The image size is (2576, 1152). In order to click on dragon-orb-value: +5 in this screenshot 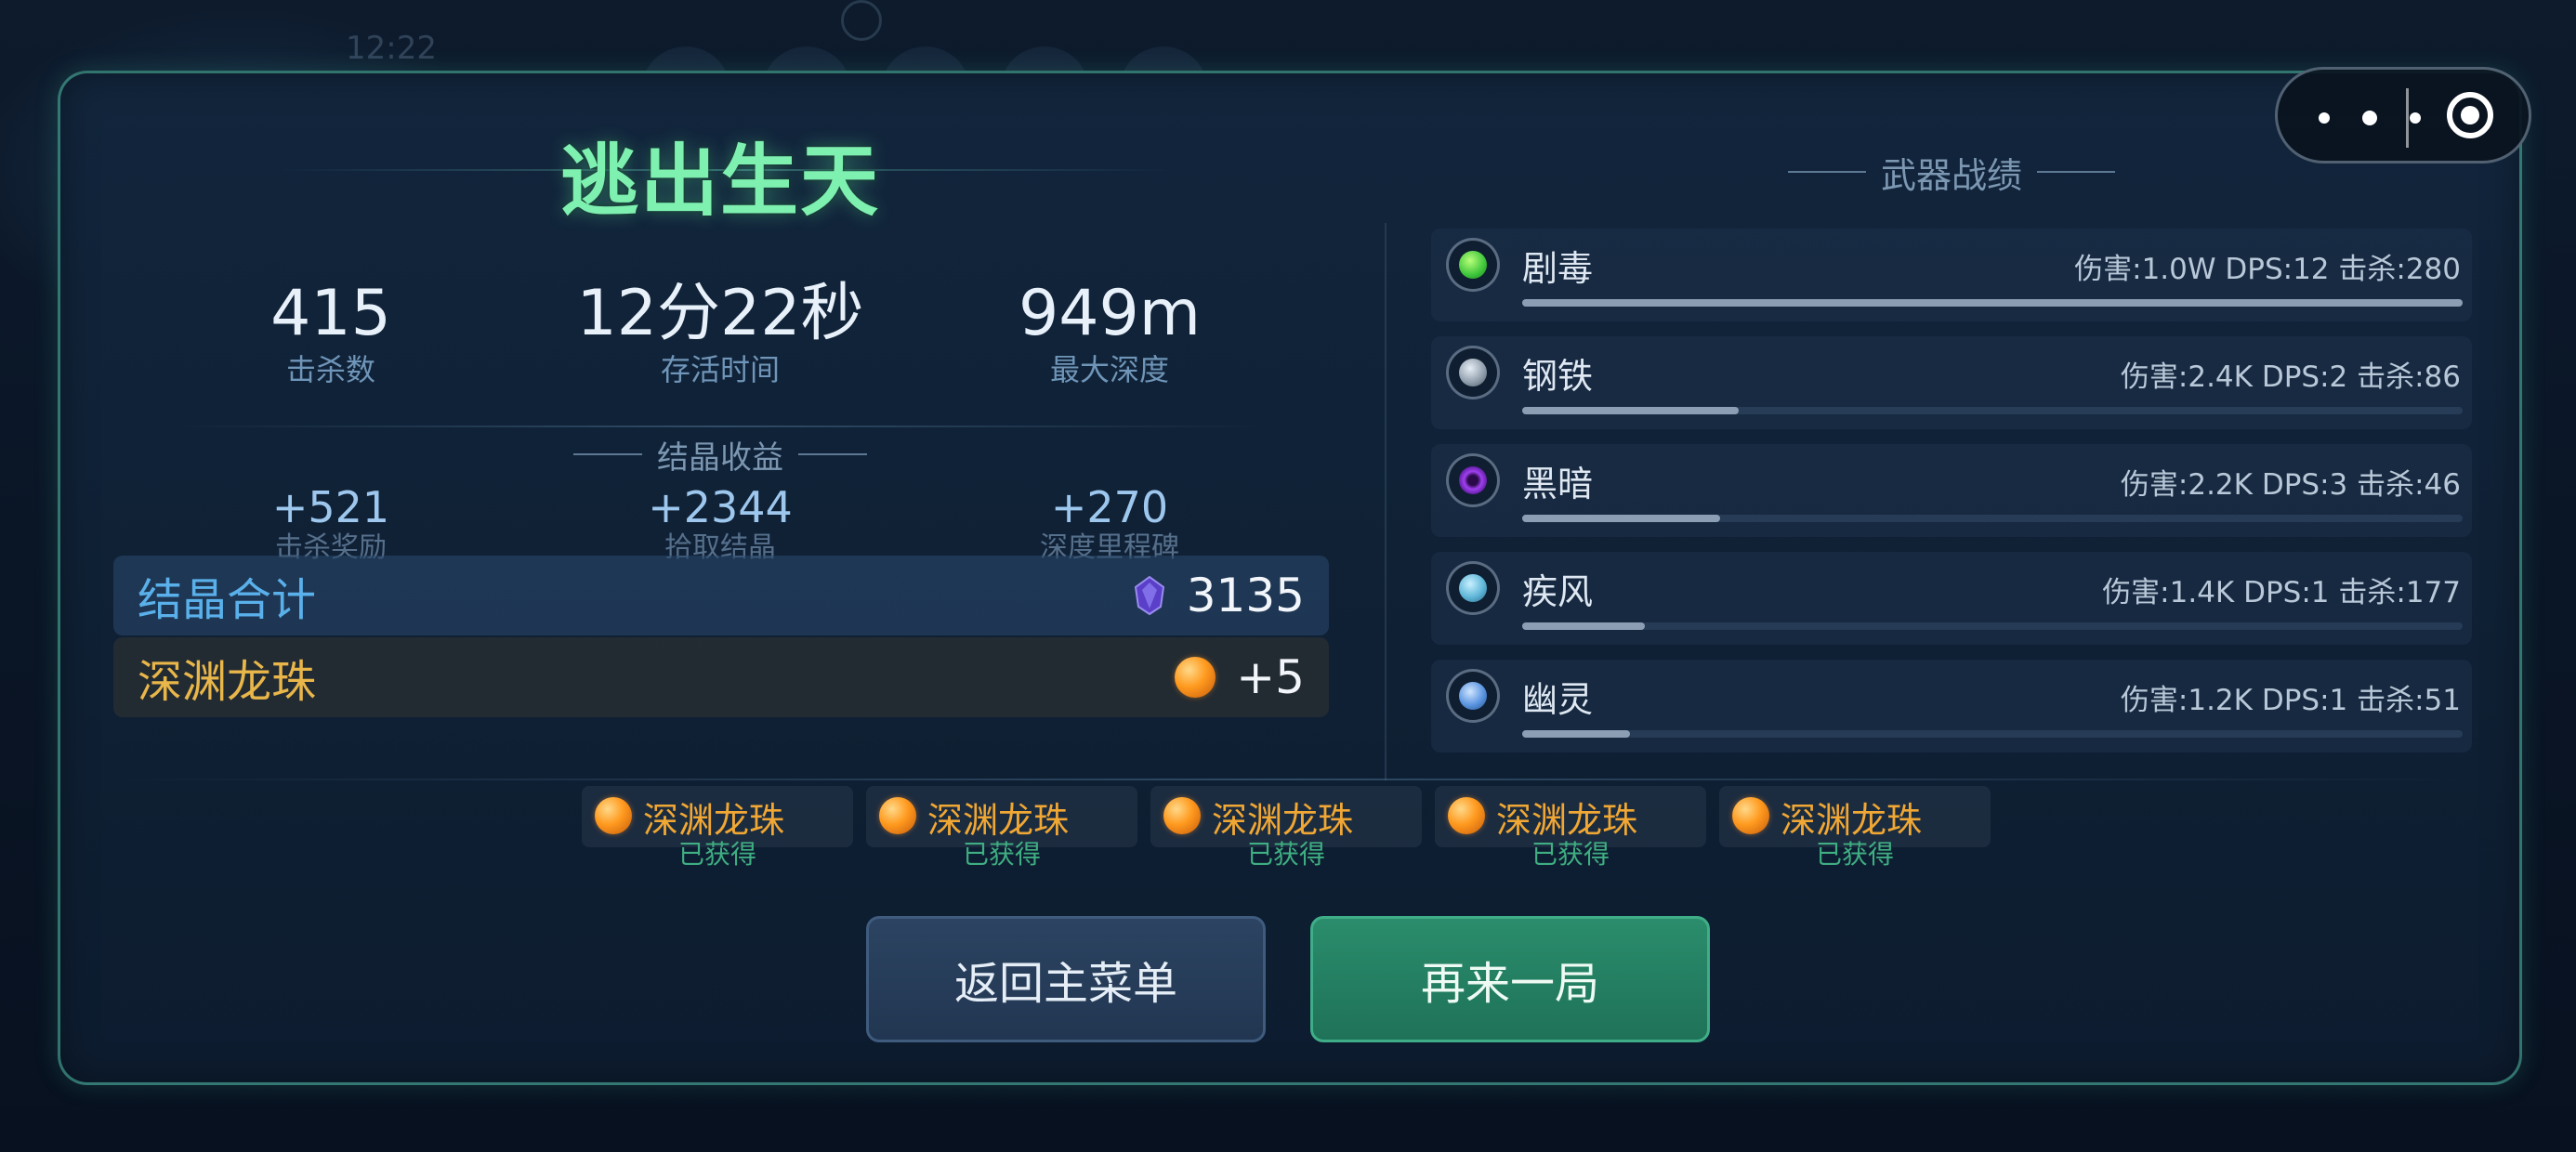, I will do `click(1270, 677)`.